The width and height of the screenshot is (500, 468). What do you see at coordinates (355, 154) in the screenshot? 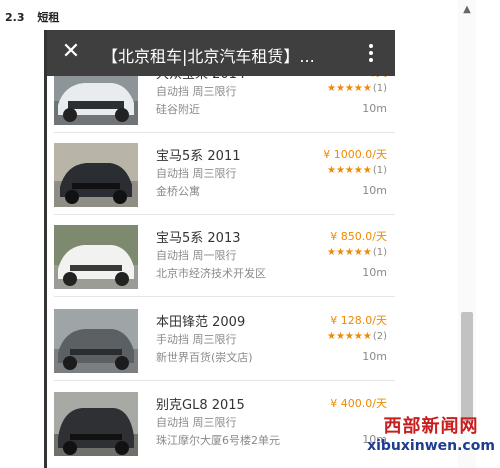
I see `daily-price: ¥ 1000.0/天` at bounding box center [355, 154].